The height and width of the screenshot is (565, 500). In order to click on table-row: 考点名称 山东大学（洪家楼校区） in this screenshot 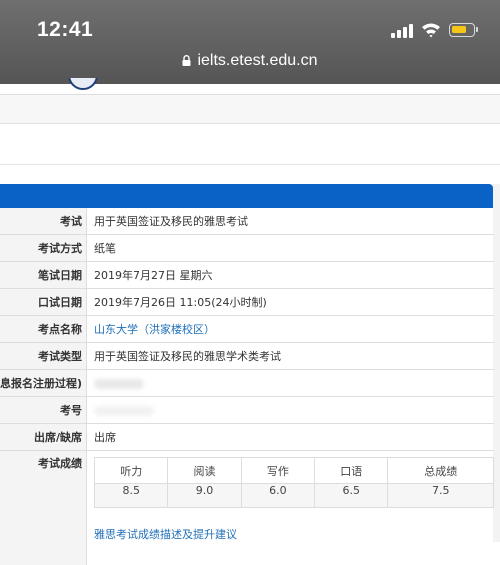, I will do `click(247, 329)`.